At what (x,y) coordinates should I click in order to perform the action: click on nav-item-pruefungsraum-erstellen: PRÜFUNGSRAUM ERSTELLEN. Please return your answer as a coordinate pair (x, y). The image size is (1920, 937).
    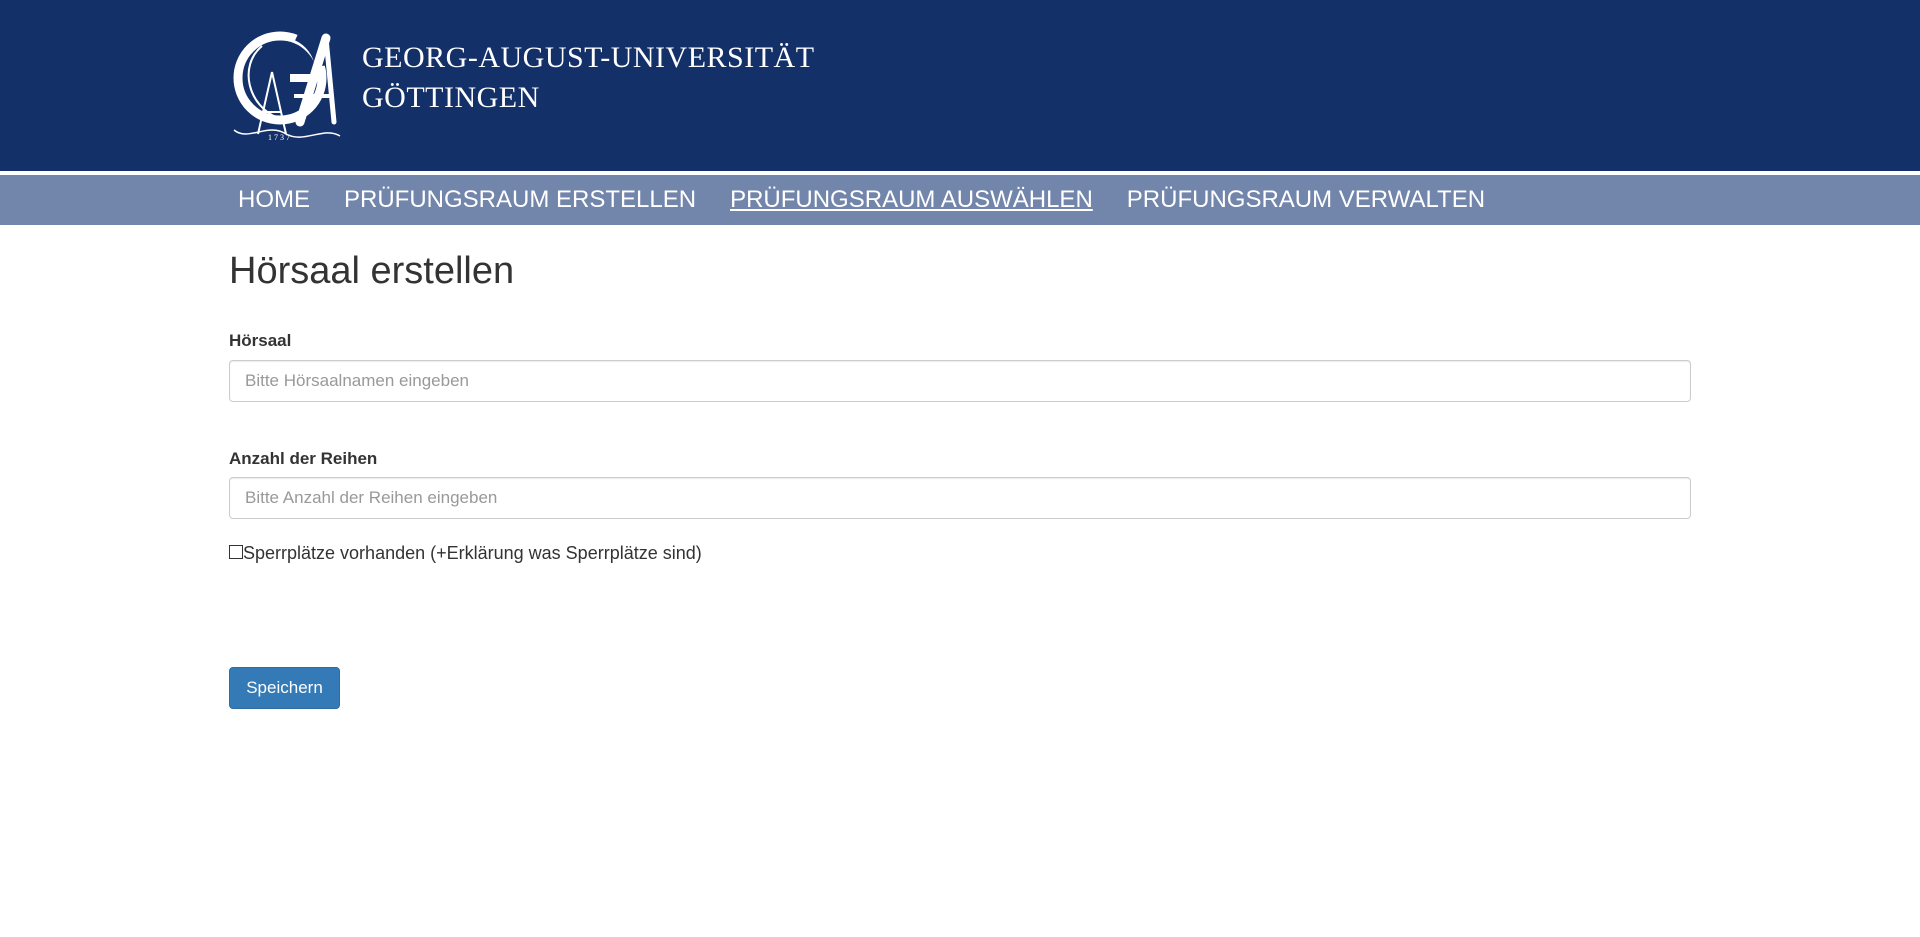
    Looking at the image, I should click on (520, 200).